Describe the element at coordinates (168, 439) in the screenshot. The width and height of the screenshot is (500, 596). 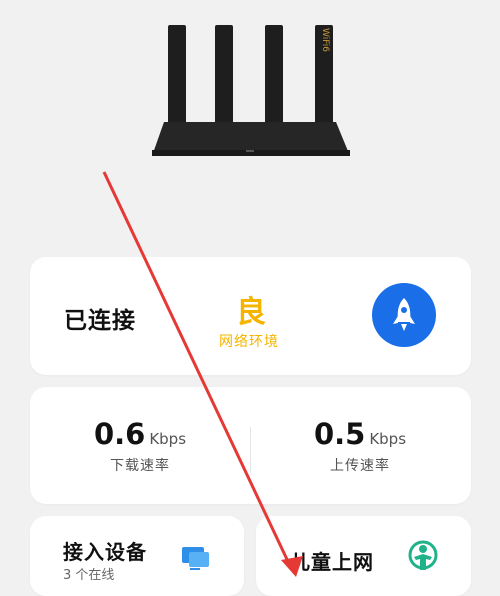
I see `download-speed-unit: Kbps` at that location.